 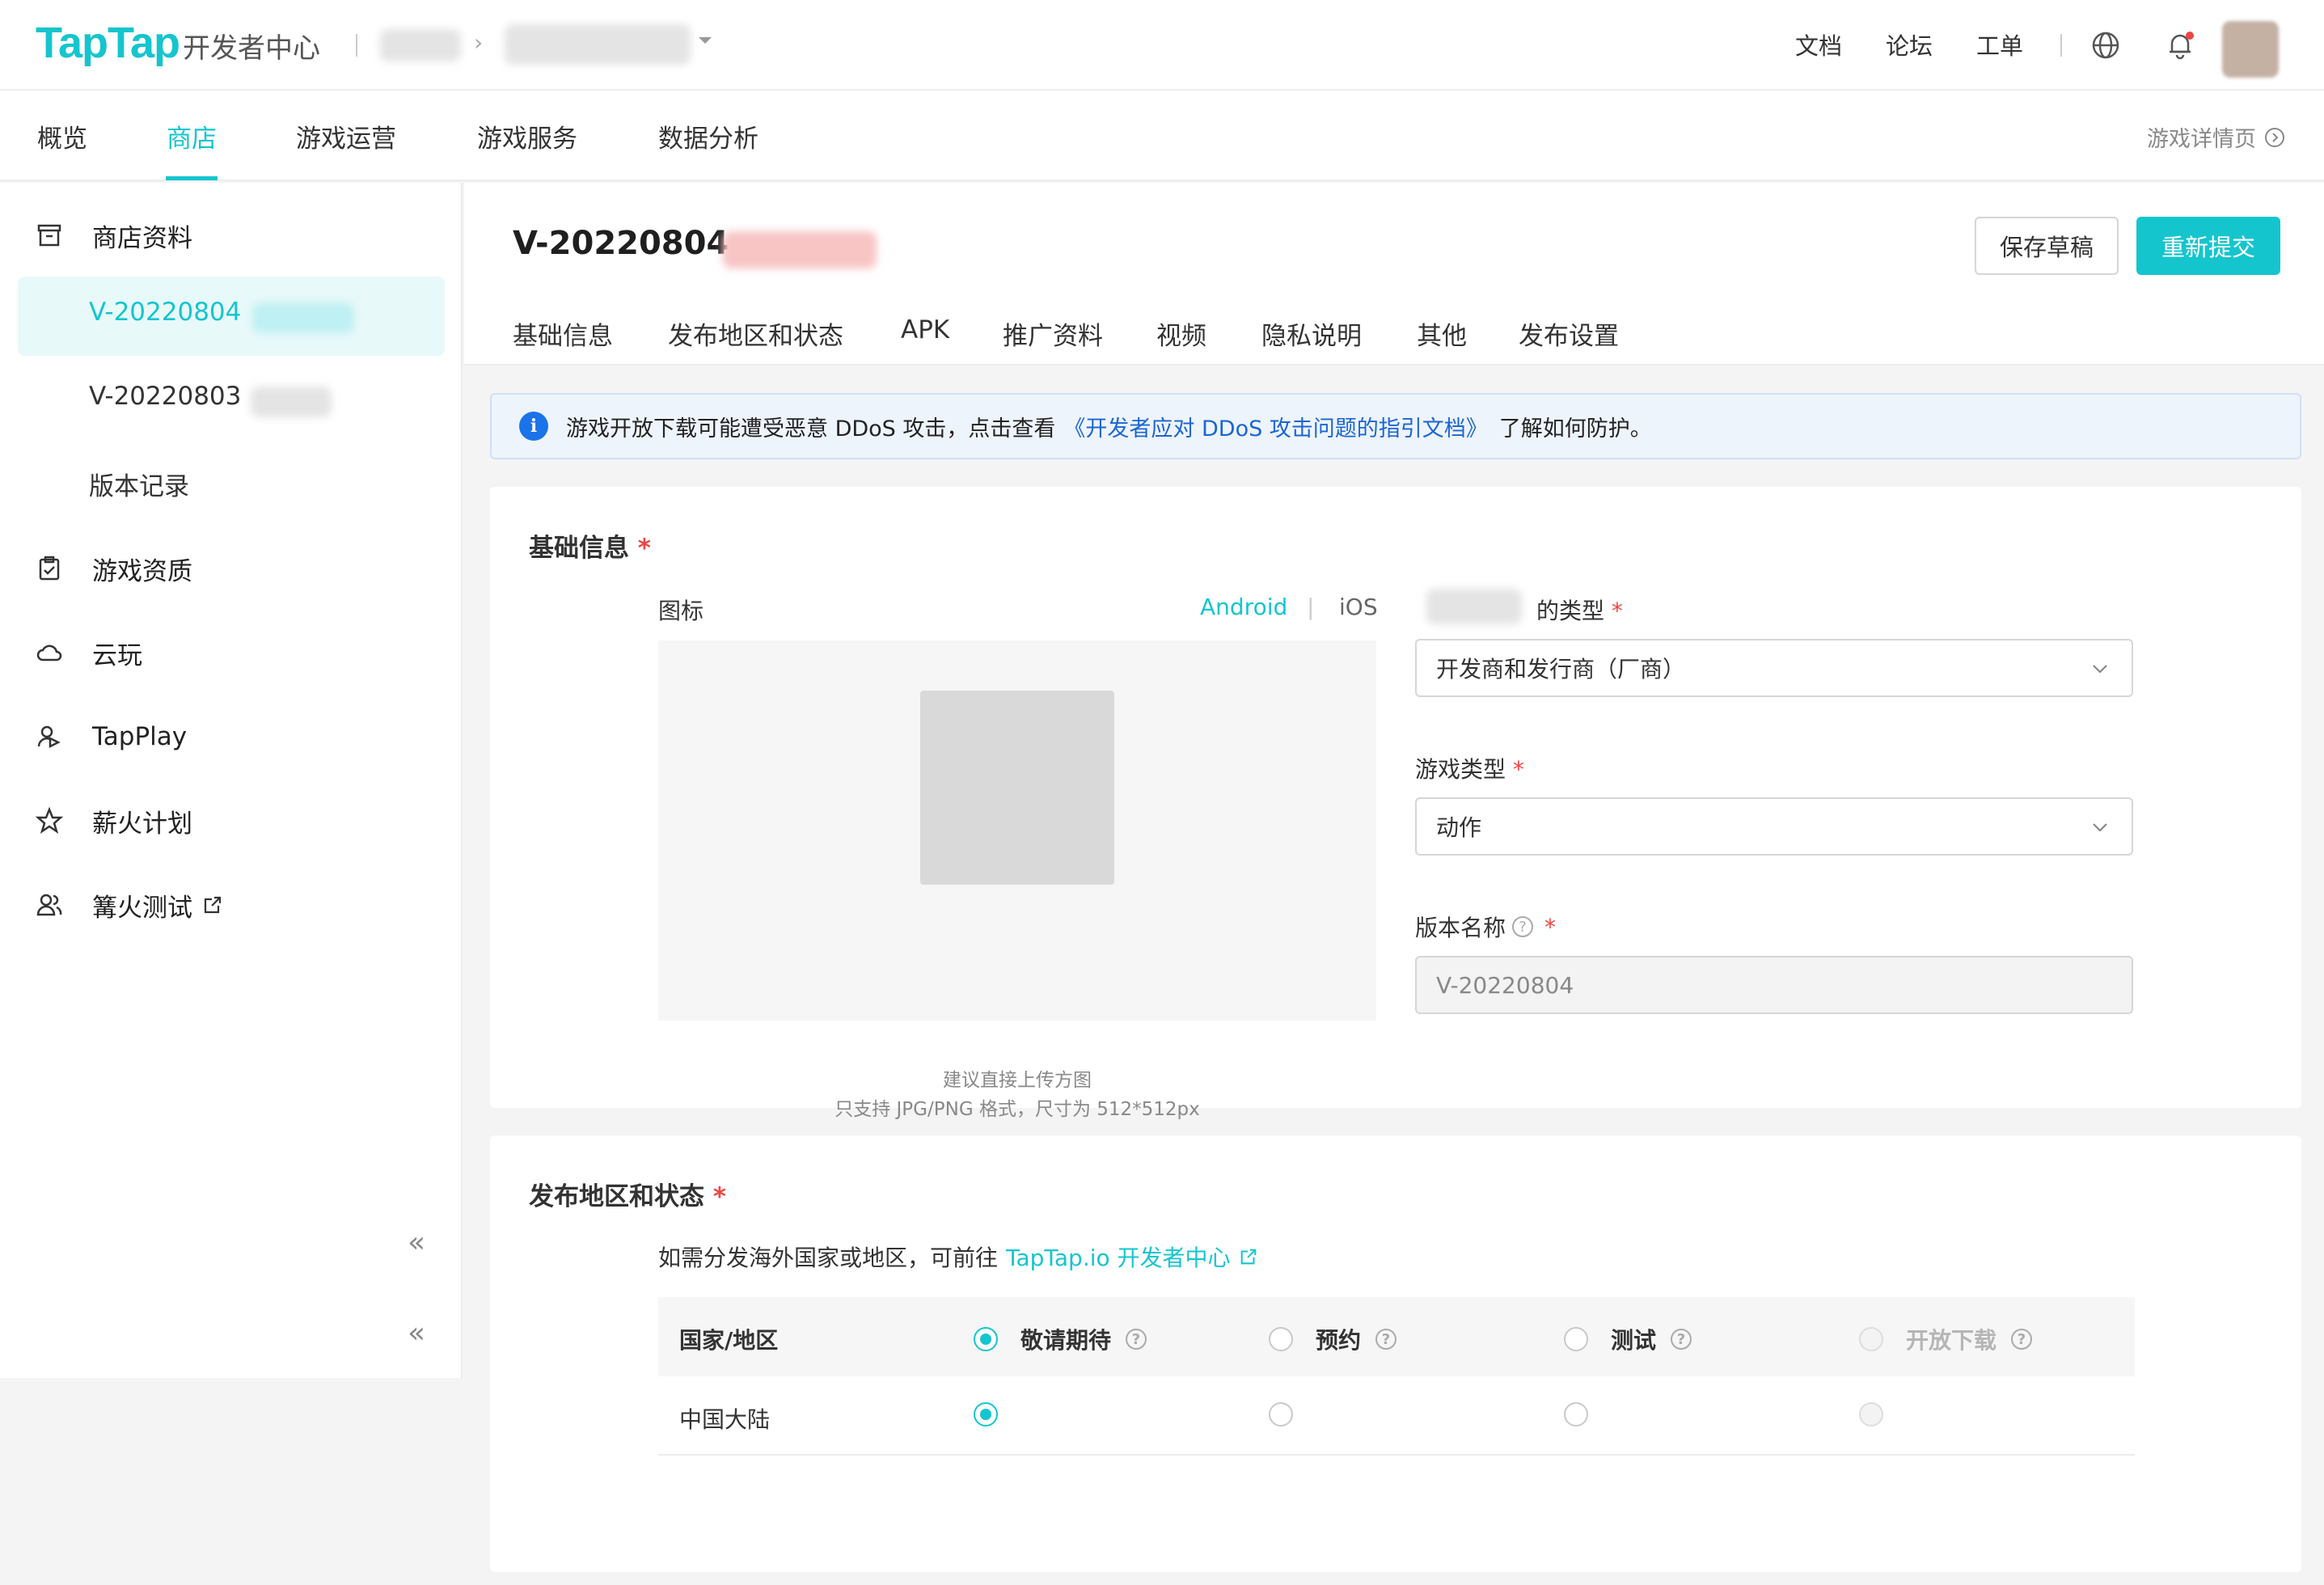 I want to click on forum-link: 论坛, so click(x=1909, y=44).